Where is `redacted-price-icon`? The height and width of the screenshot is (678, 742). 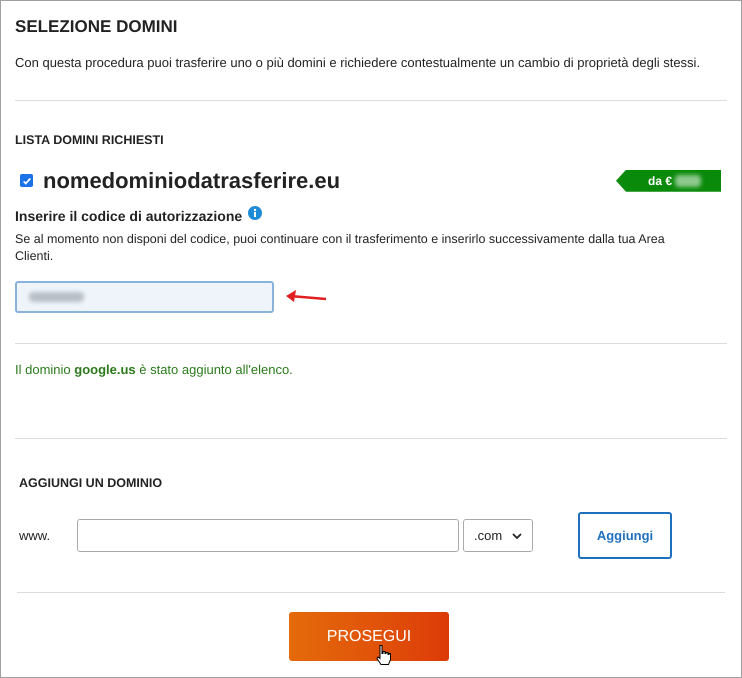 redacted-price-icon is located at coordinates (688, 180).